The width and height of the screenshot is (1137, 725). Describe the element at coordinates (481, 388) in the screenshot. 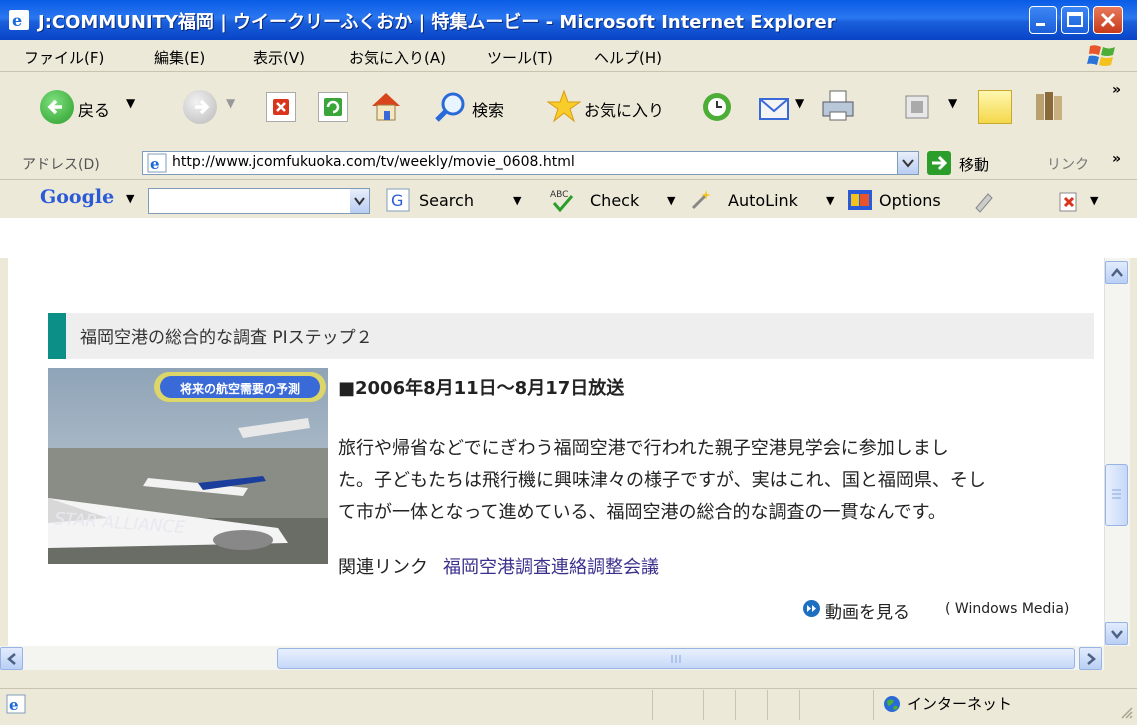

I see `broadcast-date: ■2006年8月11日〜8月17日放送` at that location.